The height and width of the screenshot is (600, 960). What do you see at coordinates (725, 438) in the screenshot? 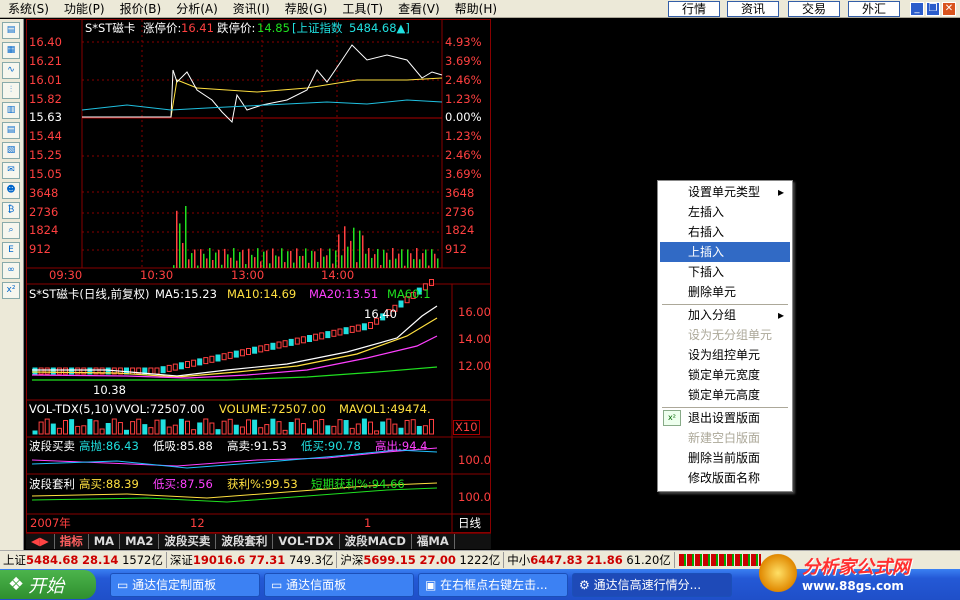
I see `menu-new-blank-layout: 新建空白版面` at bounding box center [725, 438].